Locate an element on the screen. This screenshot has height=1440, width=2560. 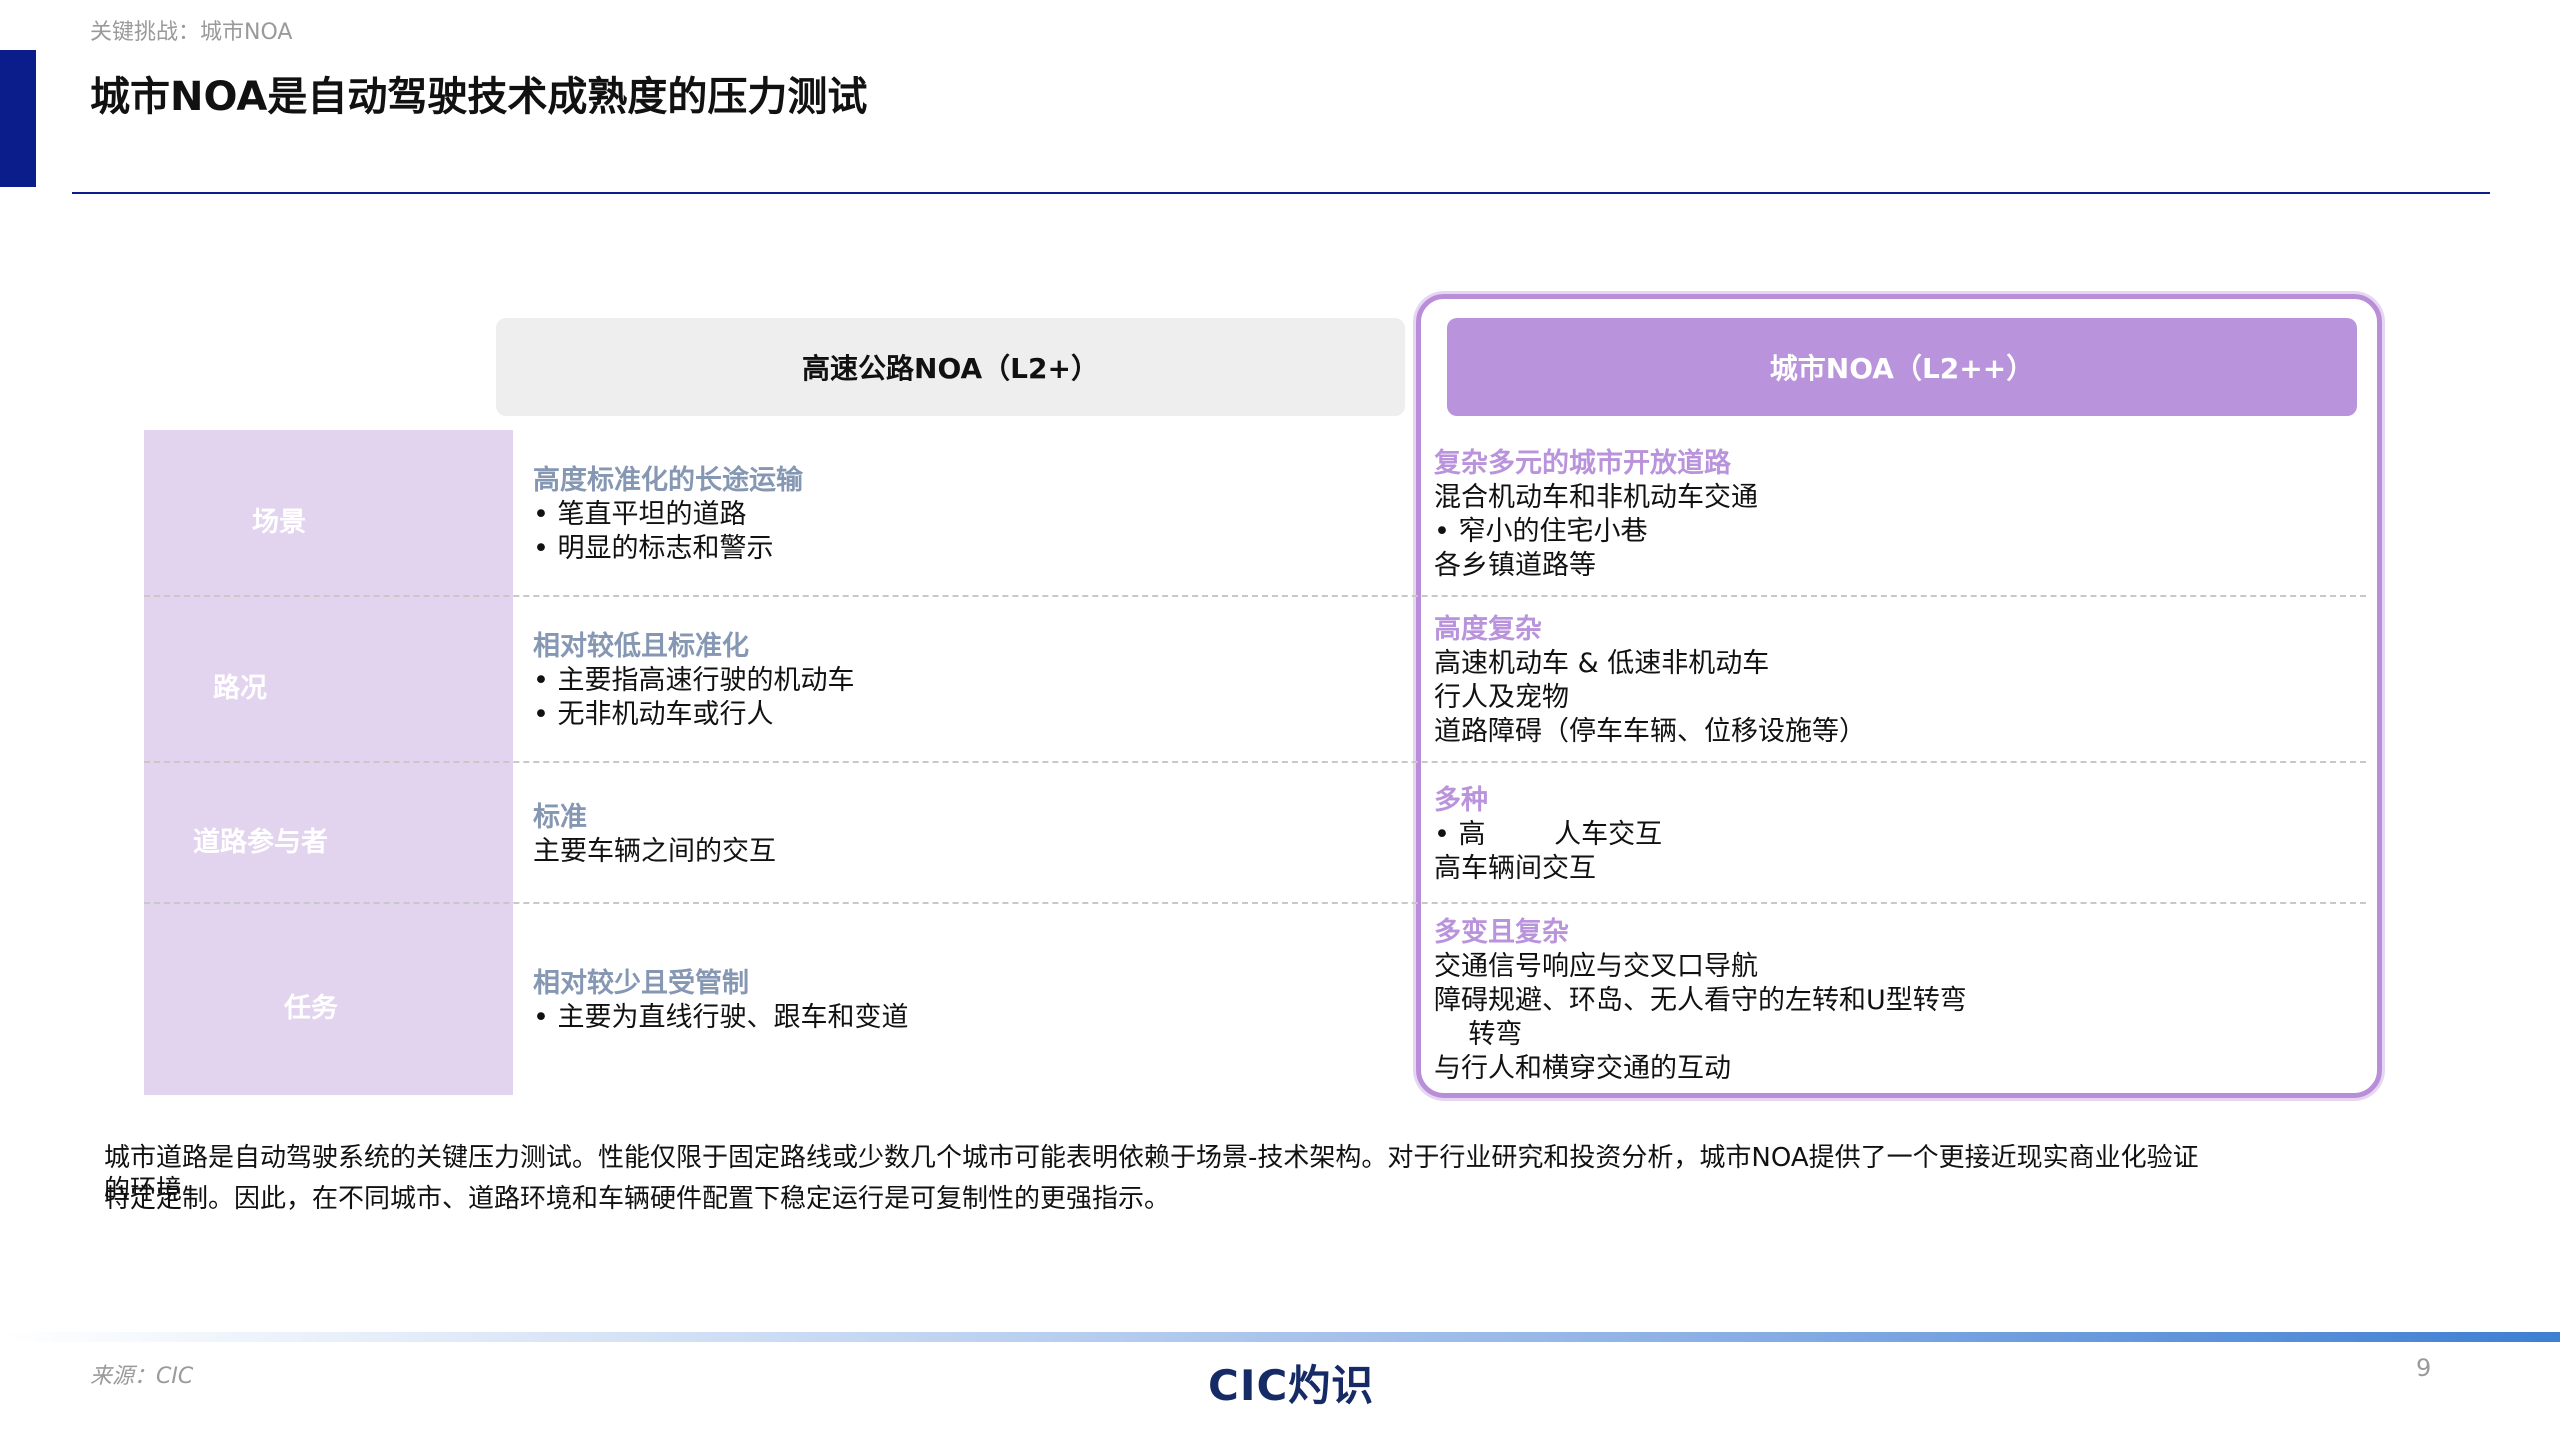
cell-line: • 明显的标志和警示 is located at coordinates (653, 548).